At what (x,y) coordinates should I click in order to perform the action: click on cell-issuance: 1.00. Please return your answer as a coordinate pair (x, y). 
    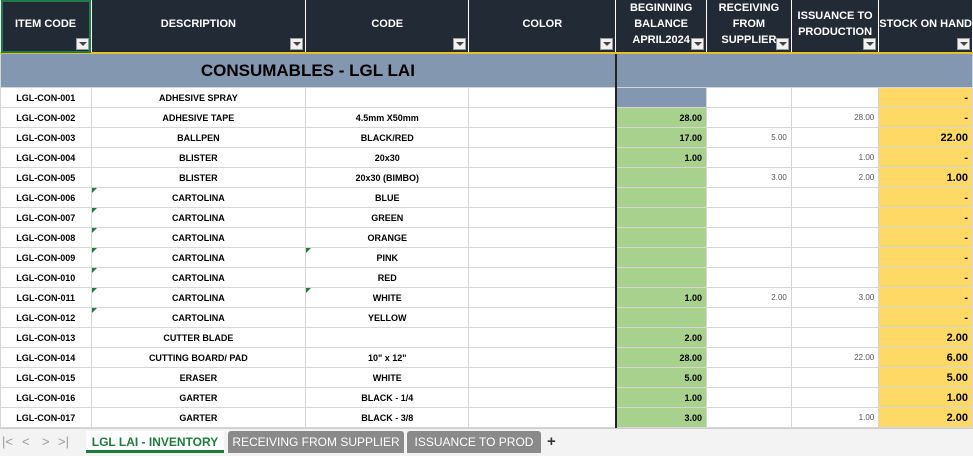
    Looking at the image, I should click on (835, 417).